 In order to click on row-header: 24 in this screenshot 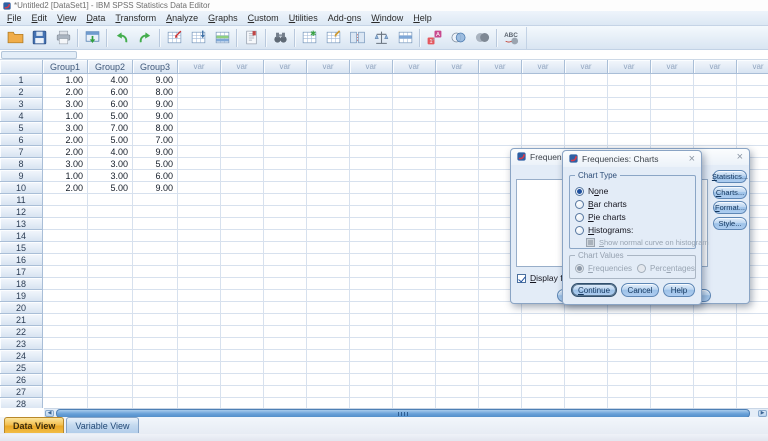, I will do `click(21, 356)`.